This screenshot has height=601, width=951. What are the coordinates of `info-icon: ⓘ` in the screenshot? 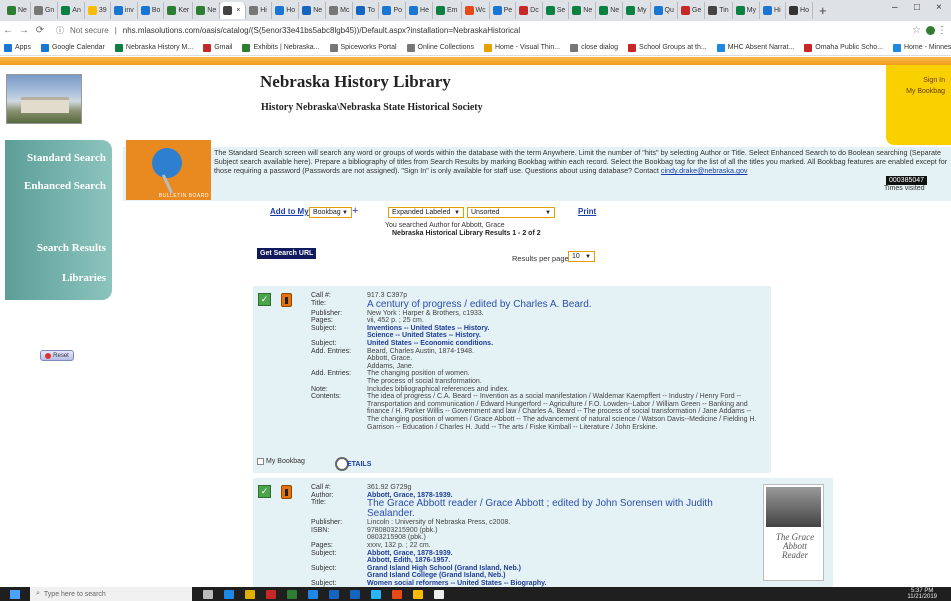 It's located at (60, 30).